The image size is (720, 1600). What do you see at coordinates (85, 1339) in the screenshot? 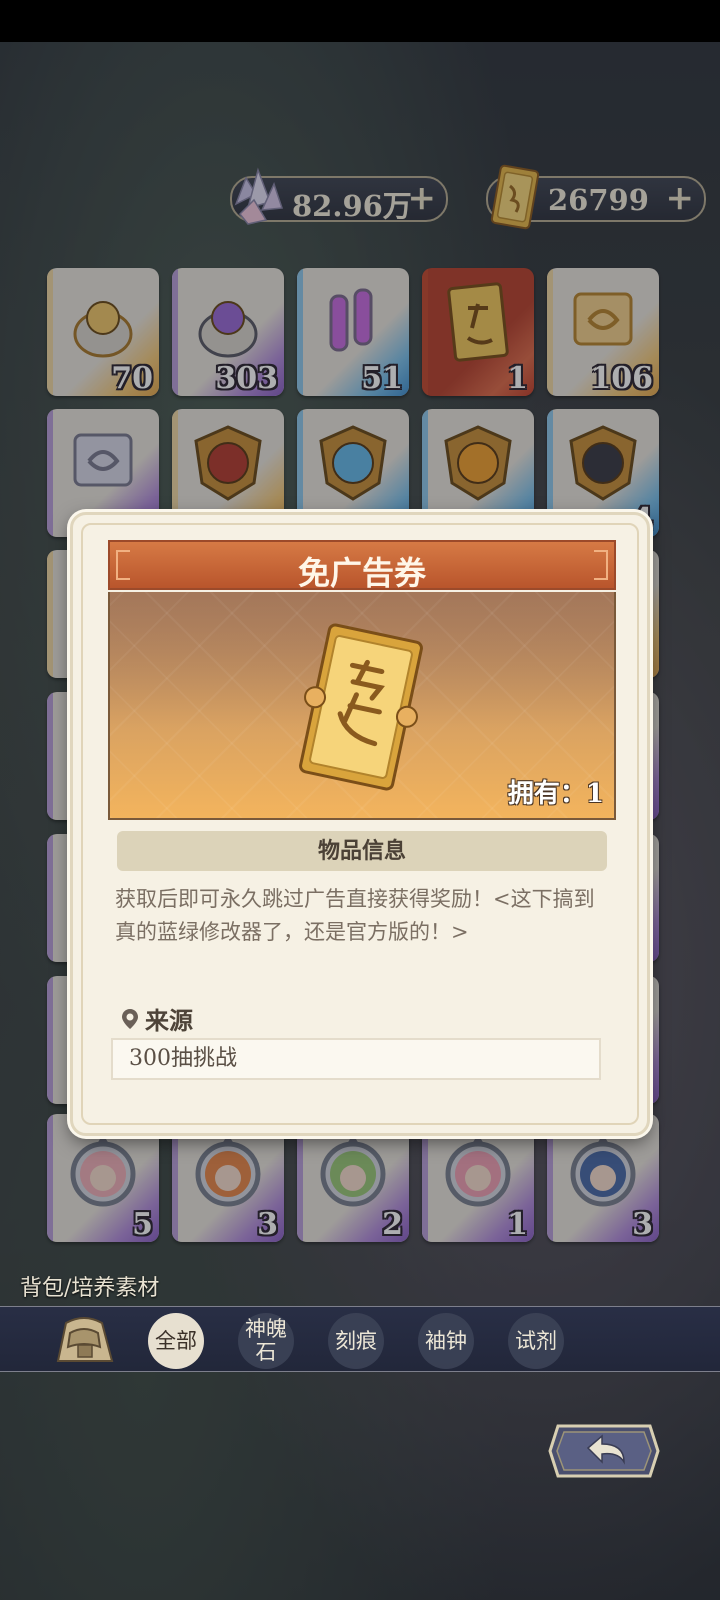
I see `backpack-icon` at bounding box center [85, 1339].